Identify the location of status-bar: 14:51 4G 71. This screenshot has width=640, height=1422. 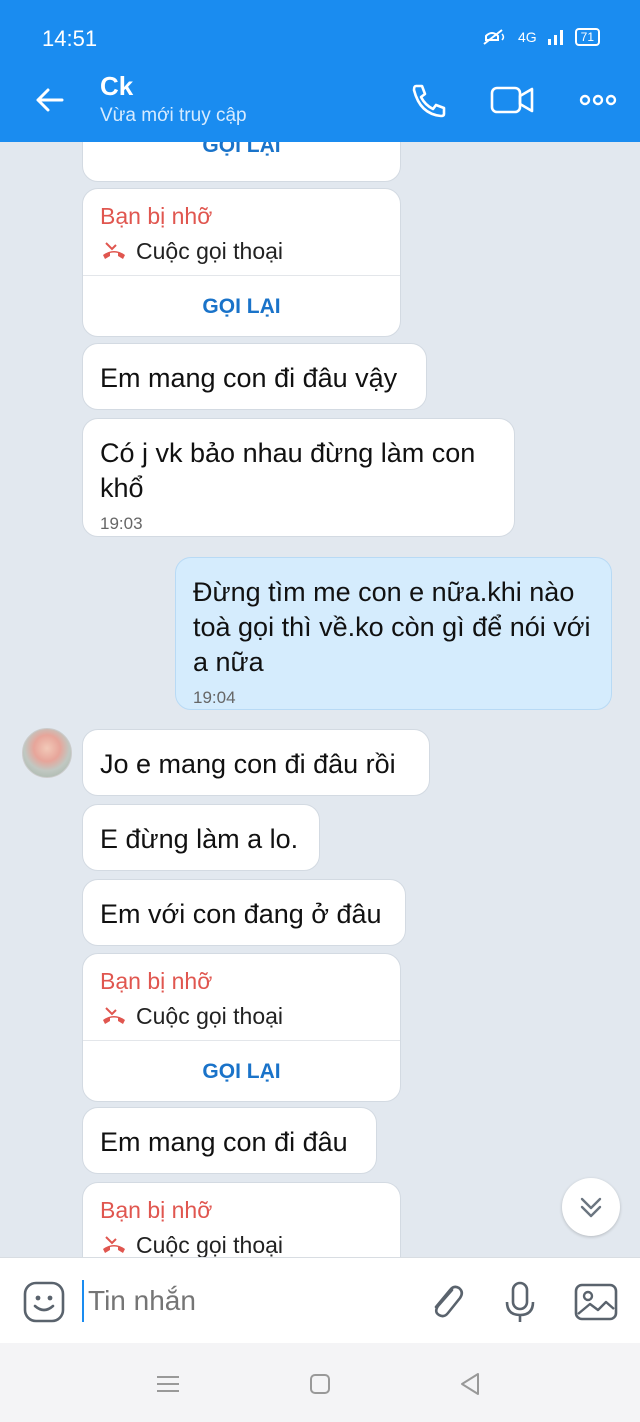
(320, 29).